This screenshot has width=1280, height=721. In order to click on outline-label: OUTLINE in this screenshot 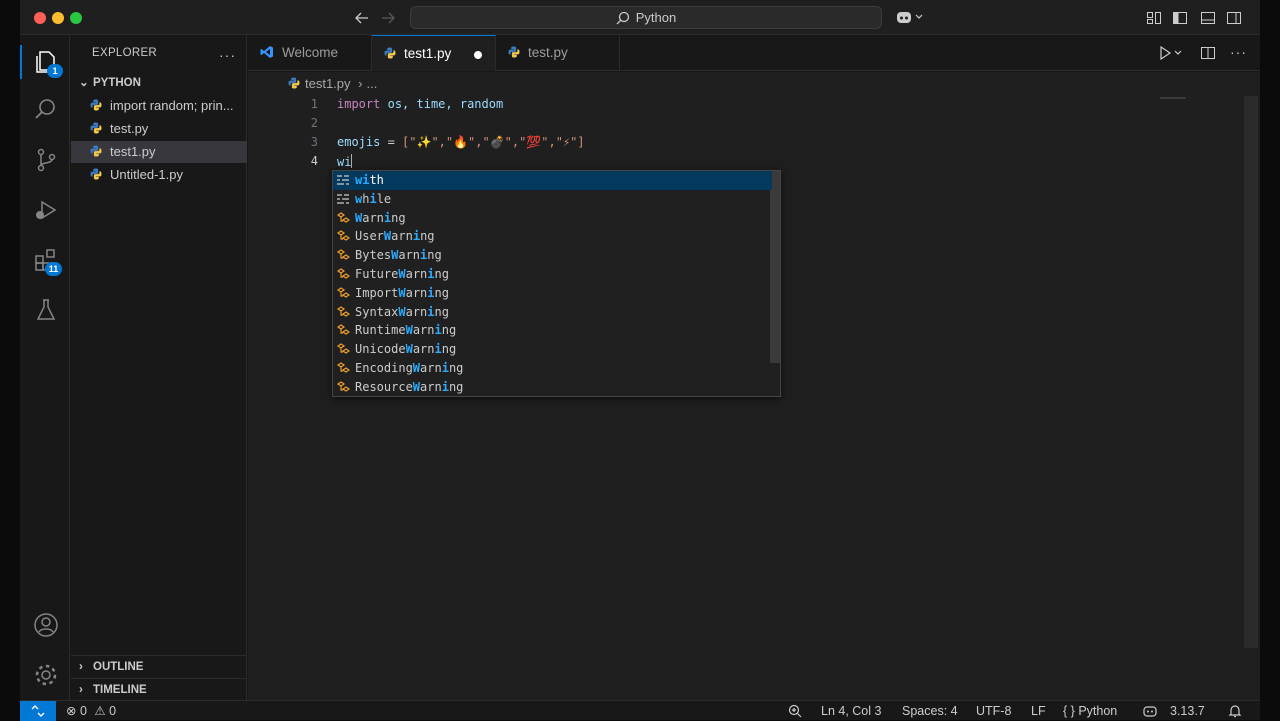, I will do `click(118, 667)`.